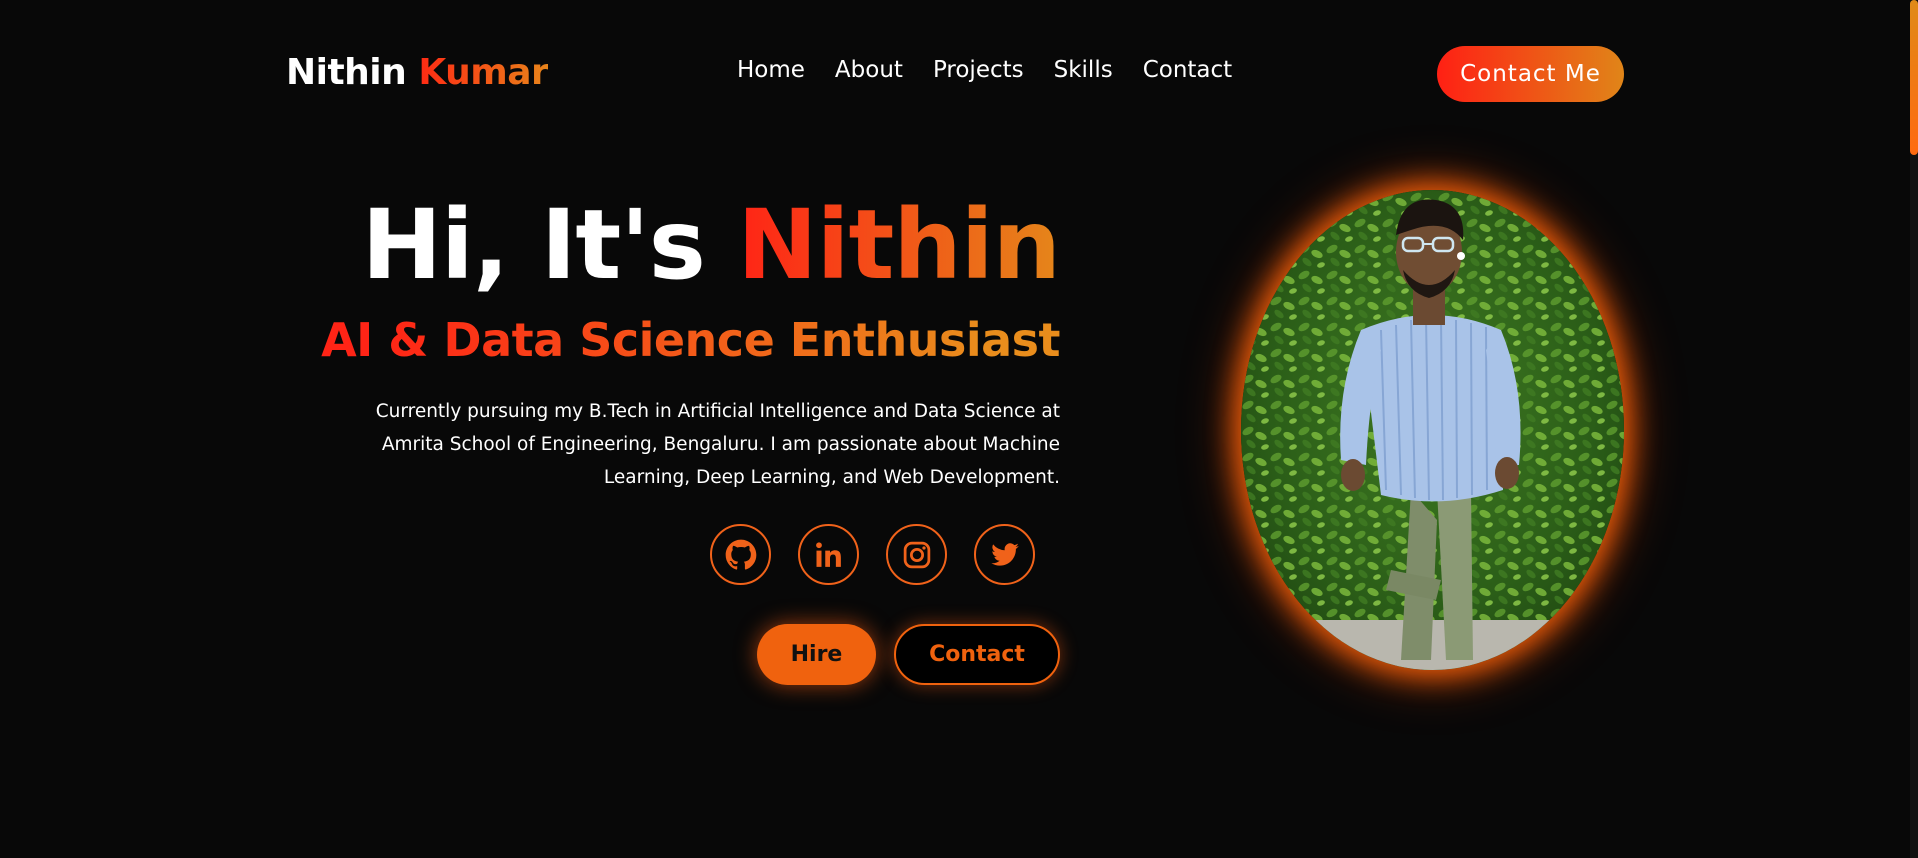 This screenshot has width=1918, height=858. I want to click on instagram-link, so click(916, 554).